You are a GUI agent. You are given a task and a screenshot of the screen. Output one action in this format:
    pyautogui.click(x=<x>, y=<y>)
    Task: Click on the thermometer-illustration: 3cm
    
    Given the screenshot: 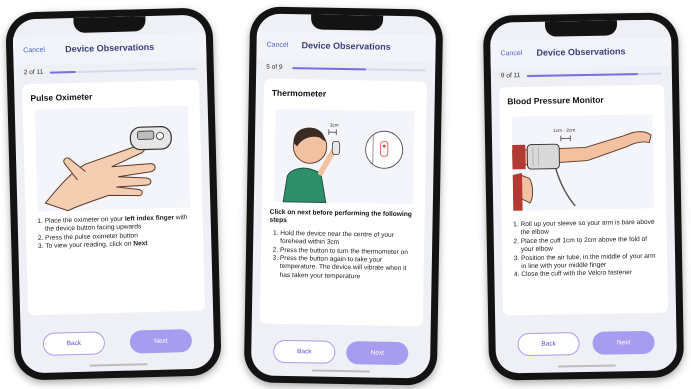 What is the action you would take?
    pyautogui.click(x=344, y=156)
    